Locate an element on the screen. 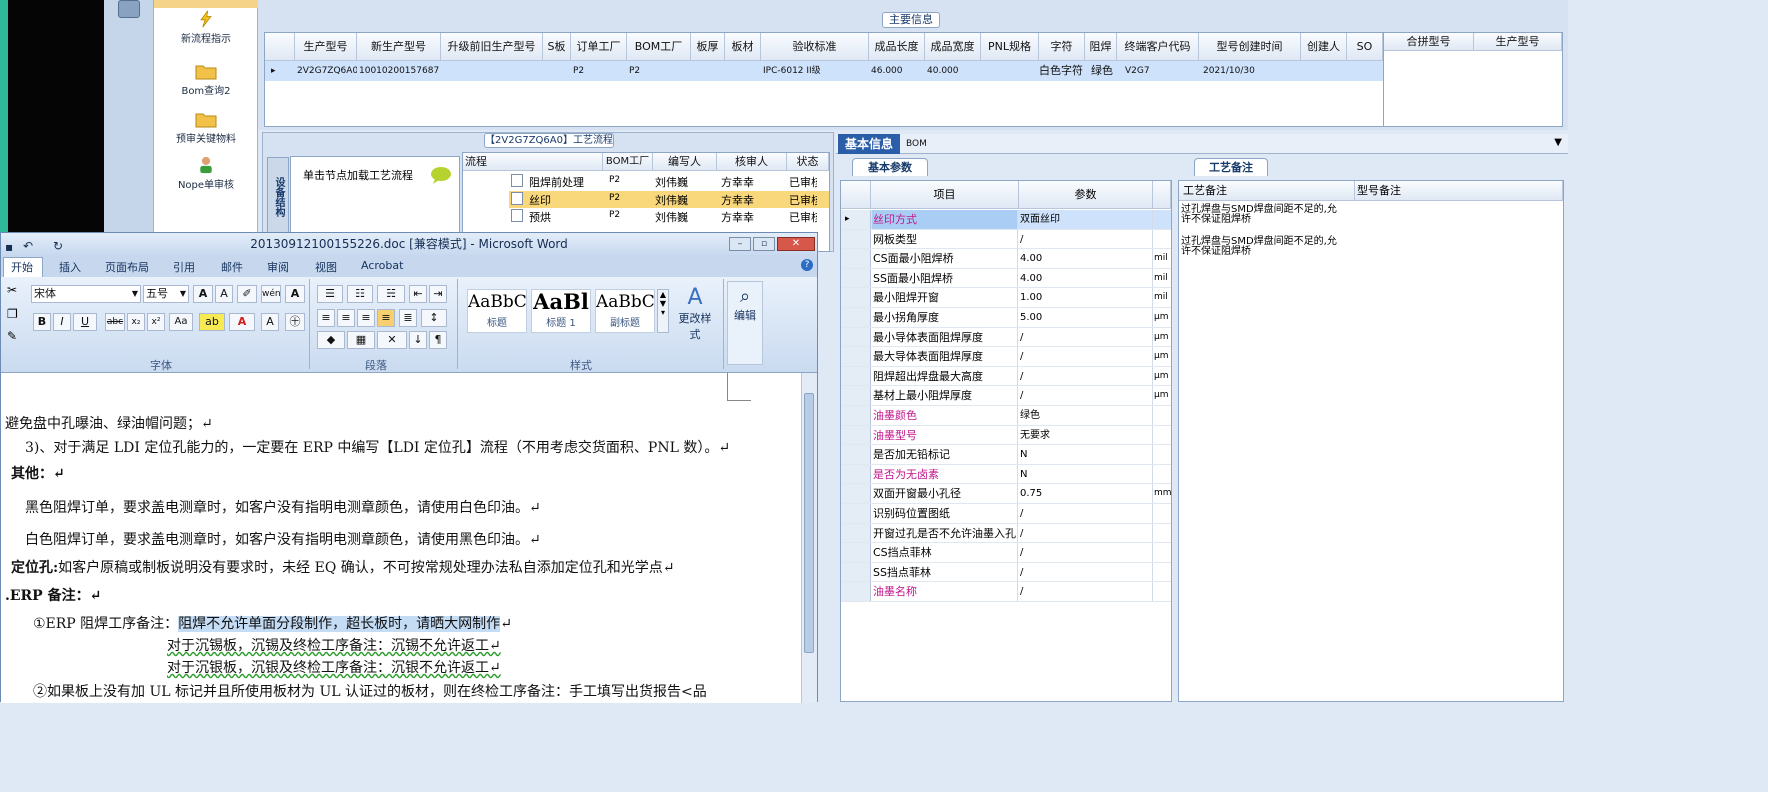  format-painter-icon: ✎ is located at coordinates (12, 336).